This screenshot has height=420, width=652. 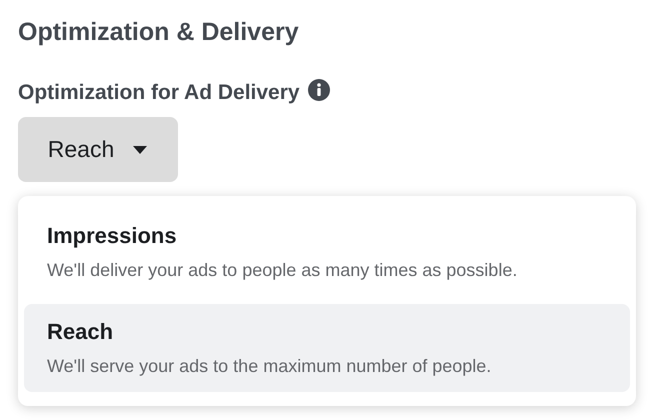 I want to click on caret-icon, so click(x=140, y=149).